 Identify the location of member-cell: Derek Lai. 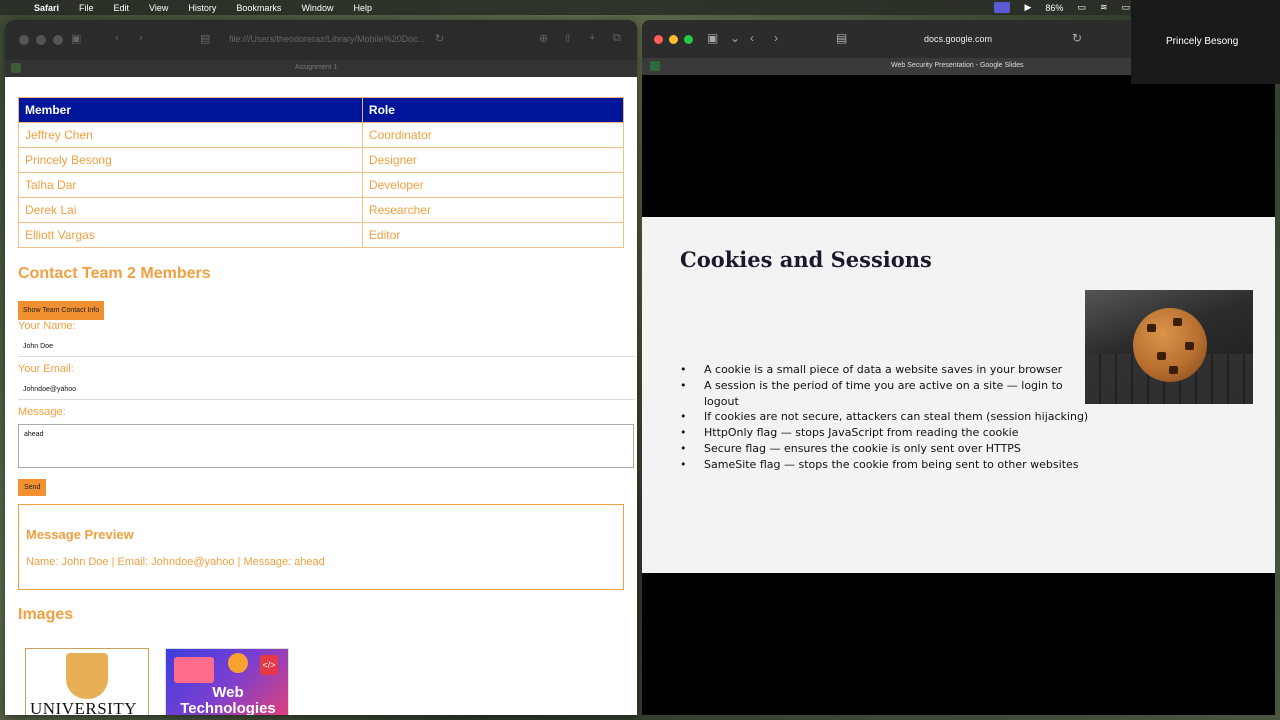
(190, 210).